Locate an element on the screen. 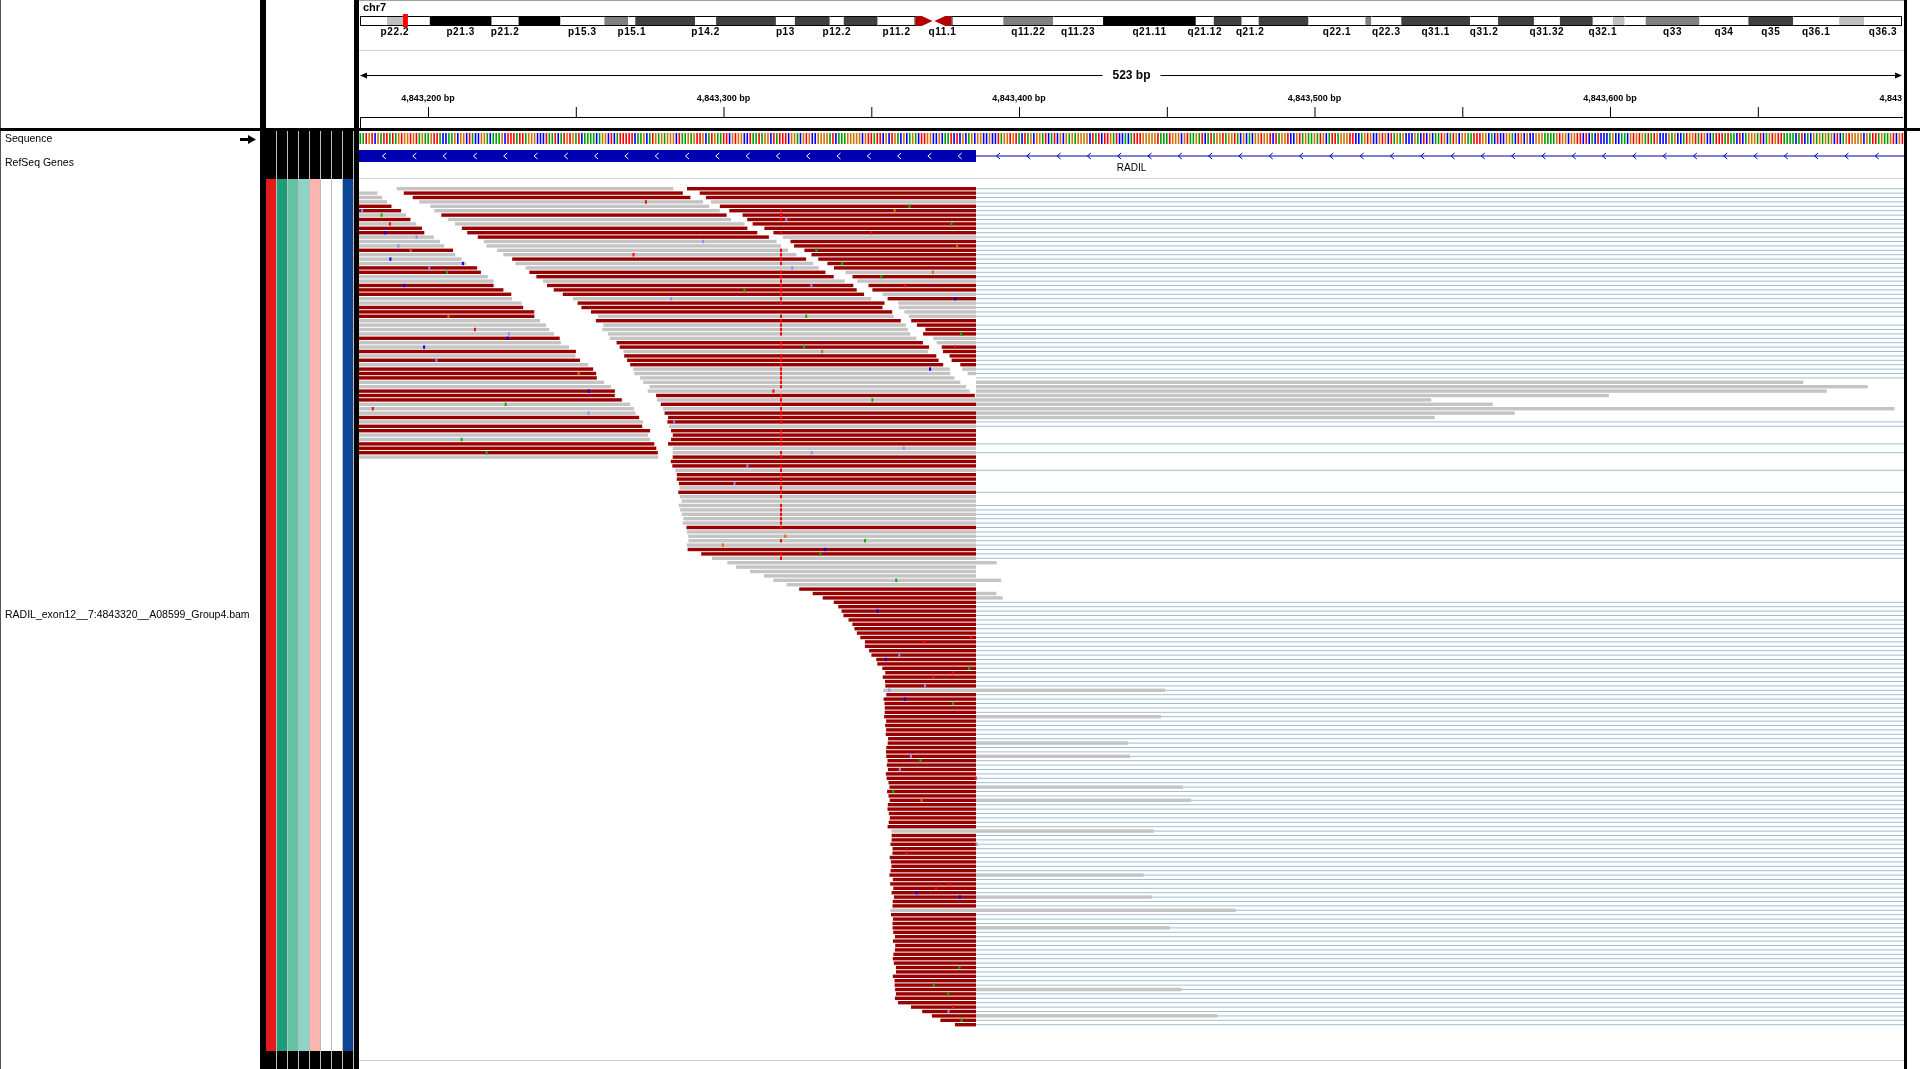 Image resolution: width=1920 pixels, height=1069 pixels. band-label: q36.3 is located at coordinates (1883, 31).